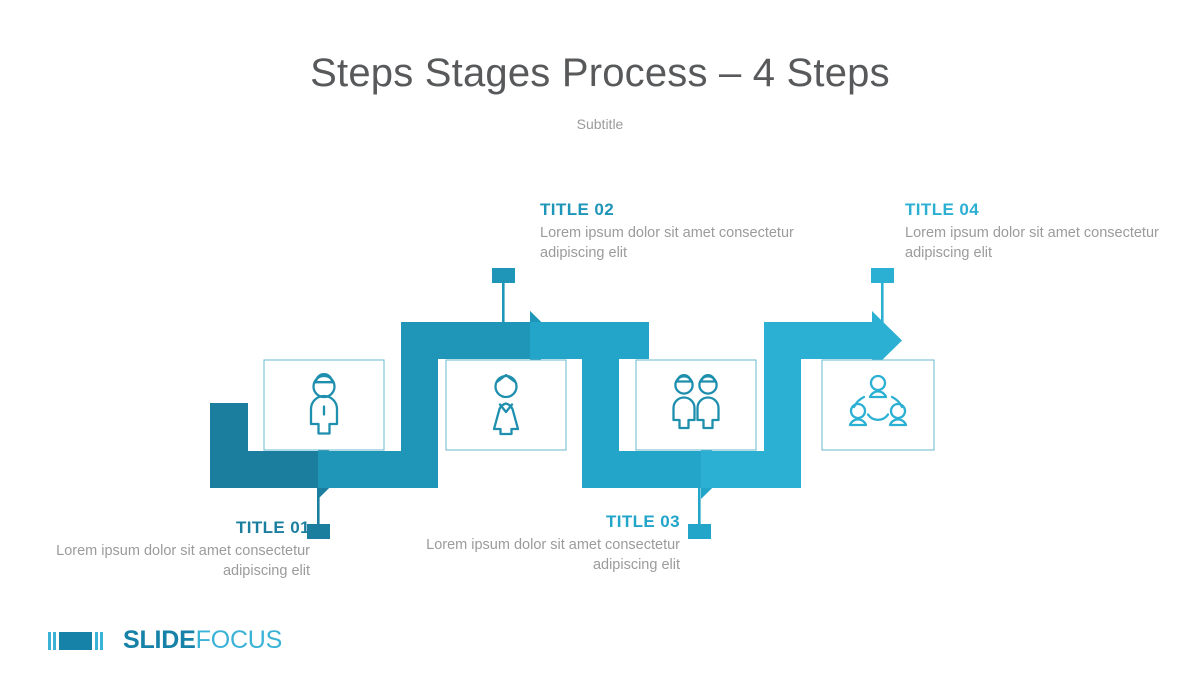  I want to click on two-people-icon, so click(696, 401).